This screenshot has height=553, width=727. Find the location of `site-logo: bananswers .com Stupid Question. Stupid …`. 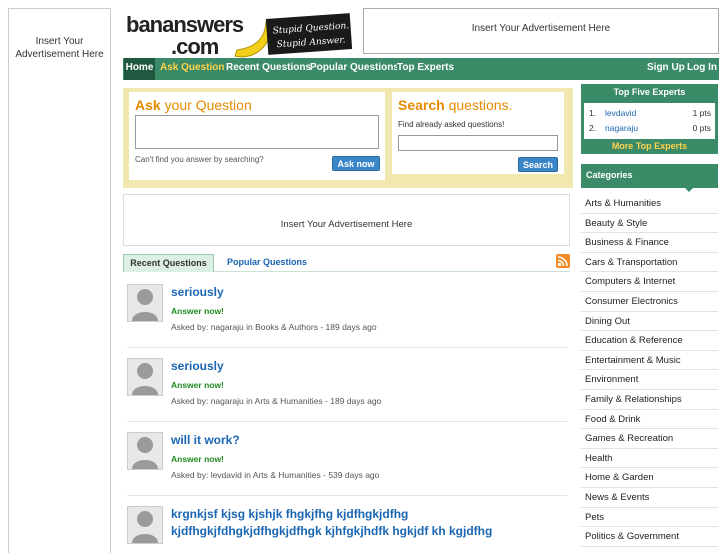

site-logo: bananswers .com Stupid Question. Stupid … is located at coordinates (239, 36).